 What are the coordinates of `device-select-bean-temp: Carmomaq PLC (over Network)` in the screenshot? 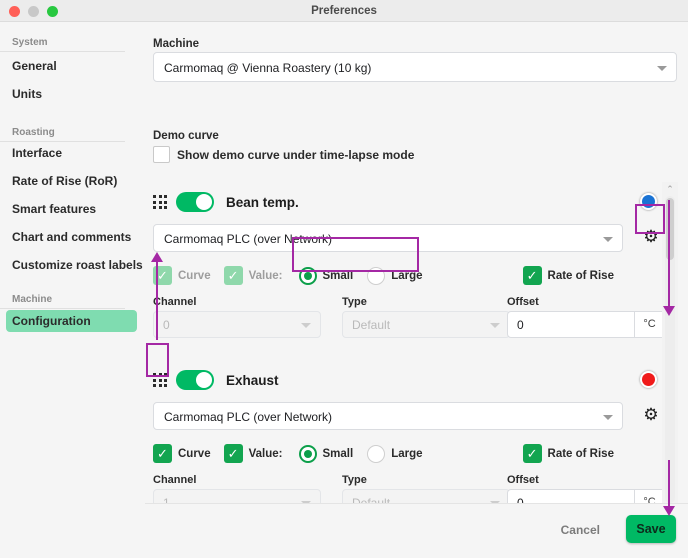 It's located at (388, 238).